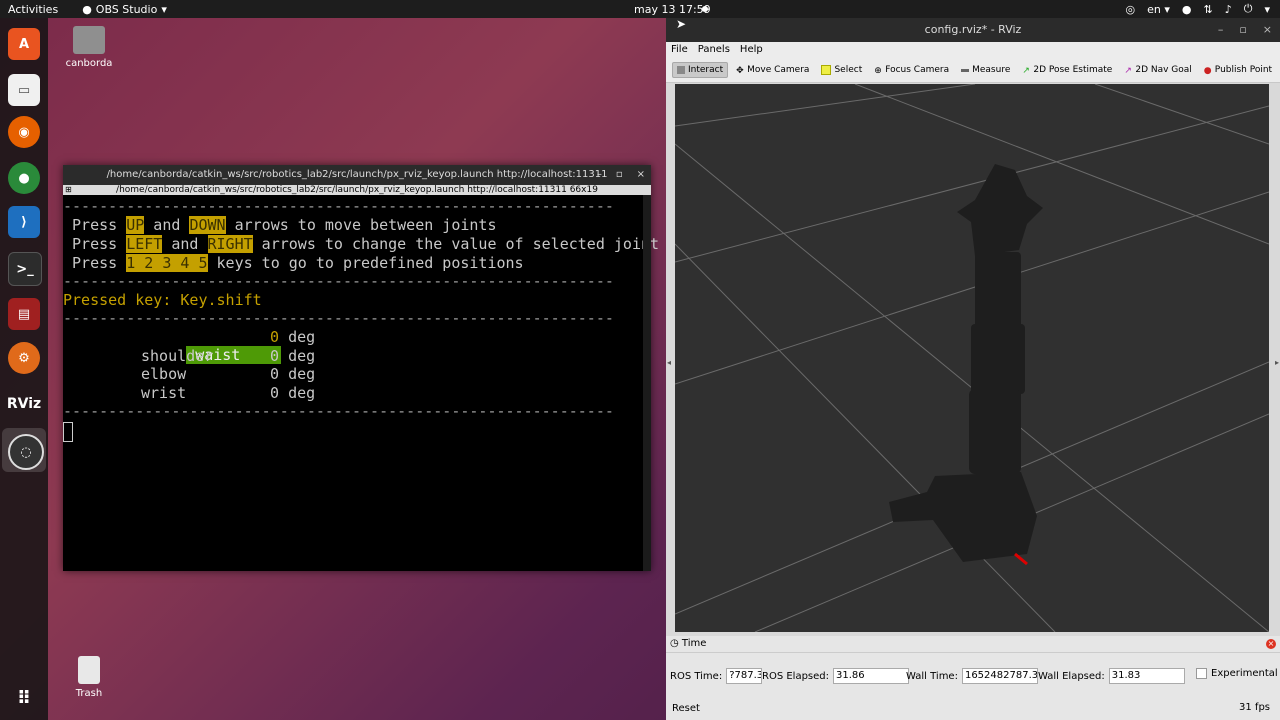 This screenshot has width=1280, height=720. I want to click on tool-focus-camera: ⊕ Focus Camera, so click(911, 70).